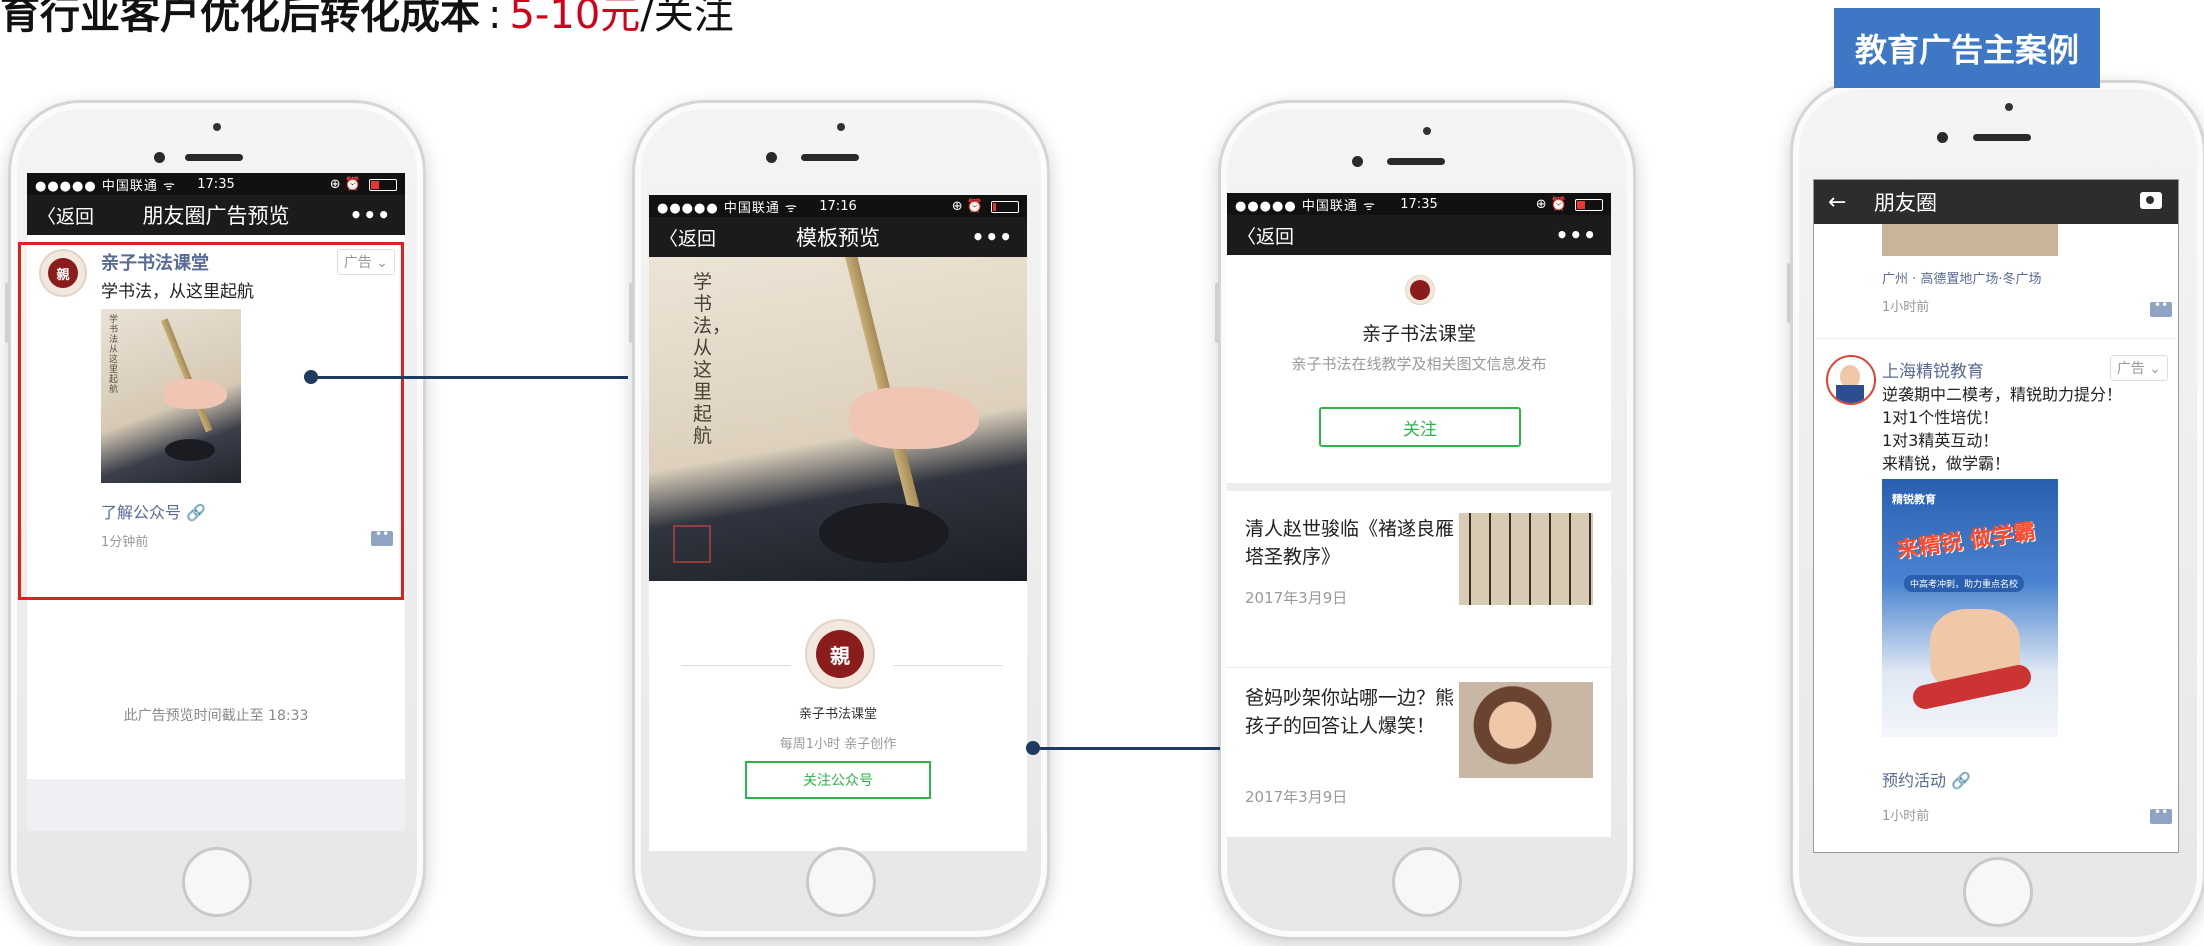  I want to click on poster-title: 来精锐 做学霸, so click(1966, 541).